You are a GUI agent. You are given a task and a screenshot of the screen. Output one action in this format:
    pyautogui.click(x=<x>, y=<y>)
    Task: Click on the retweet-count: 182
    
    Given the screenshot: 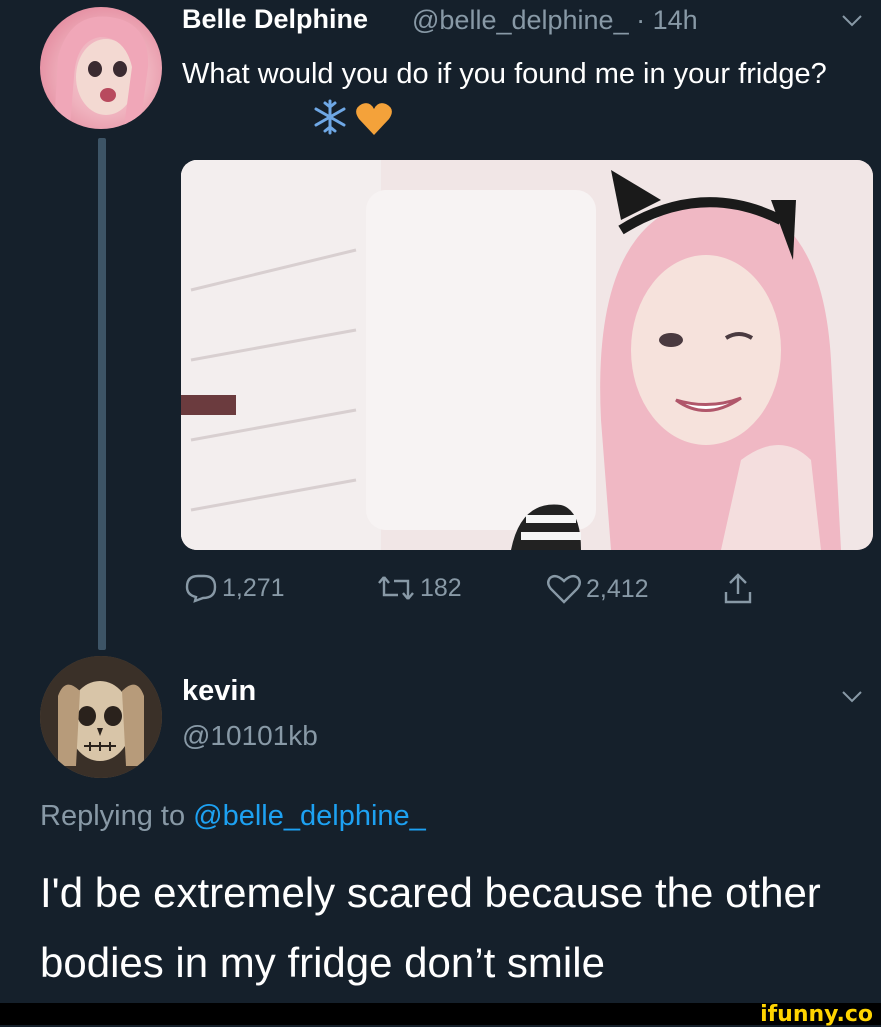 What is the action you would take?
    pyautogui.click(x=441, y=587)
    